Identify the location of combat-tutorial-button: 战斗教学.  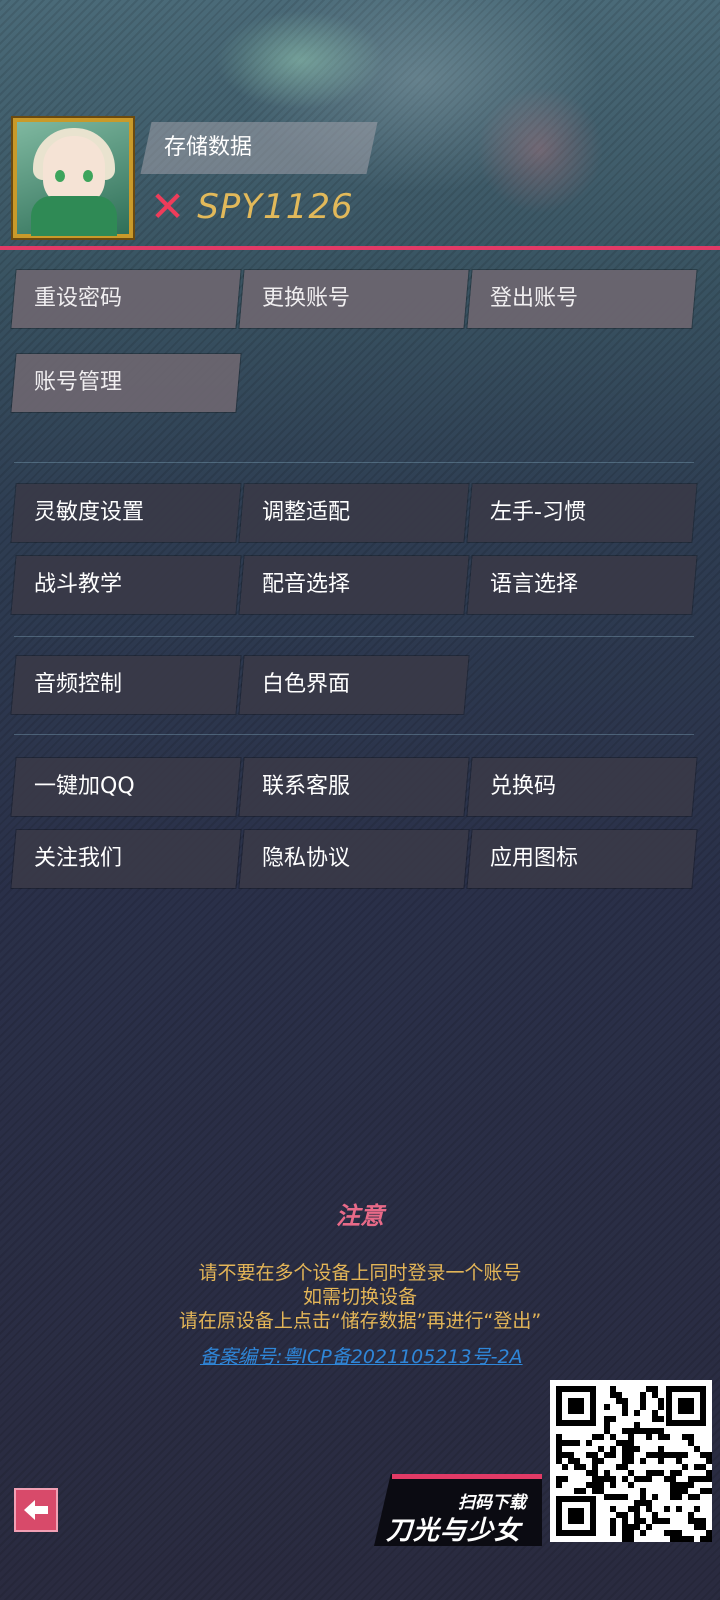
(126, 585).